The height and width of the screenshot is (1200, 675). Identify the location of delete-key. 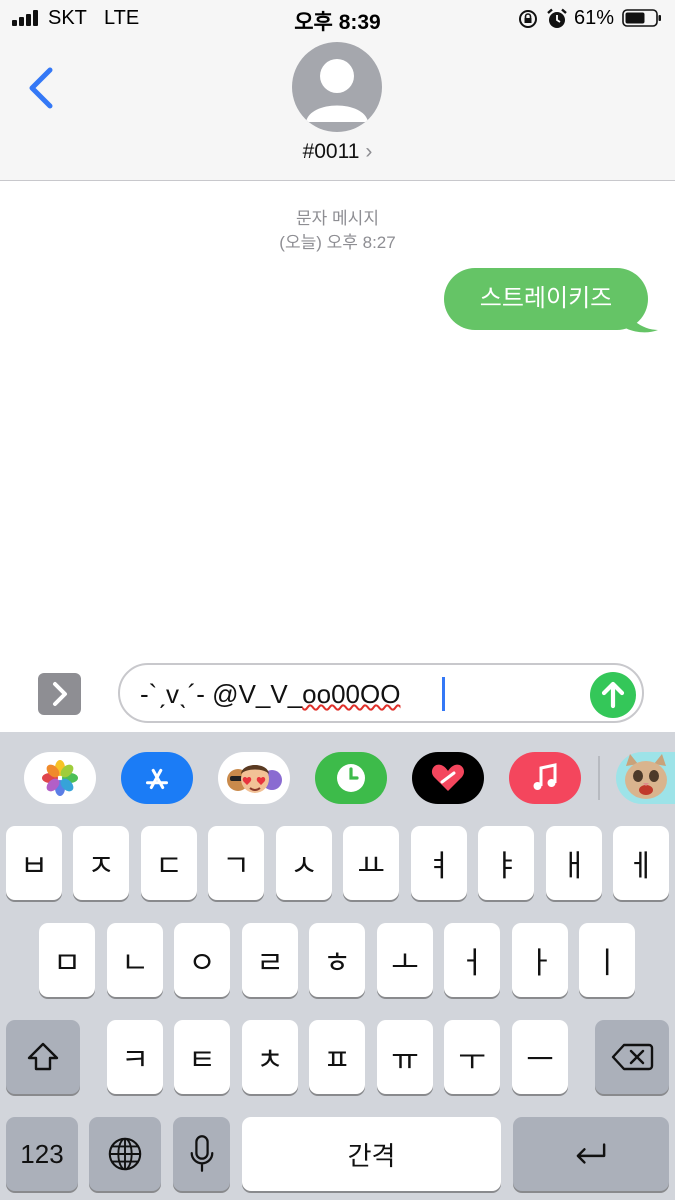
(632, 1057).